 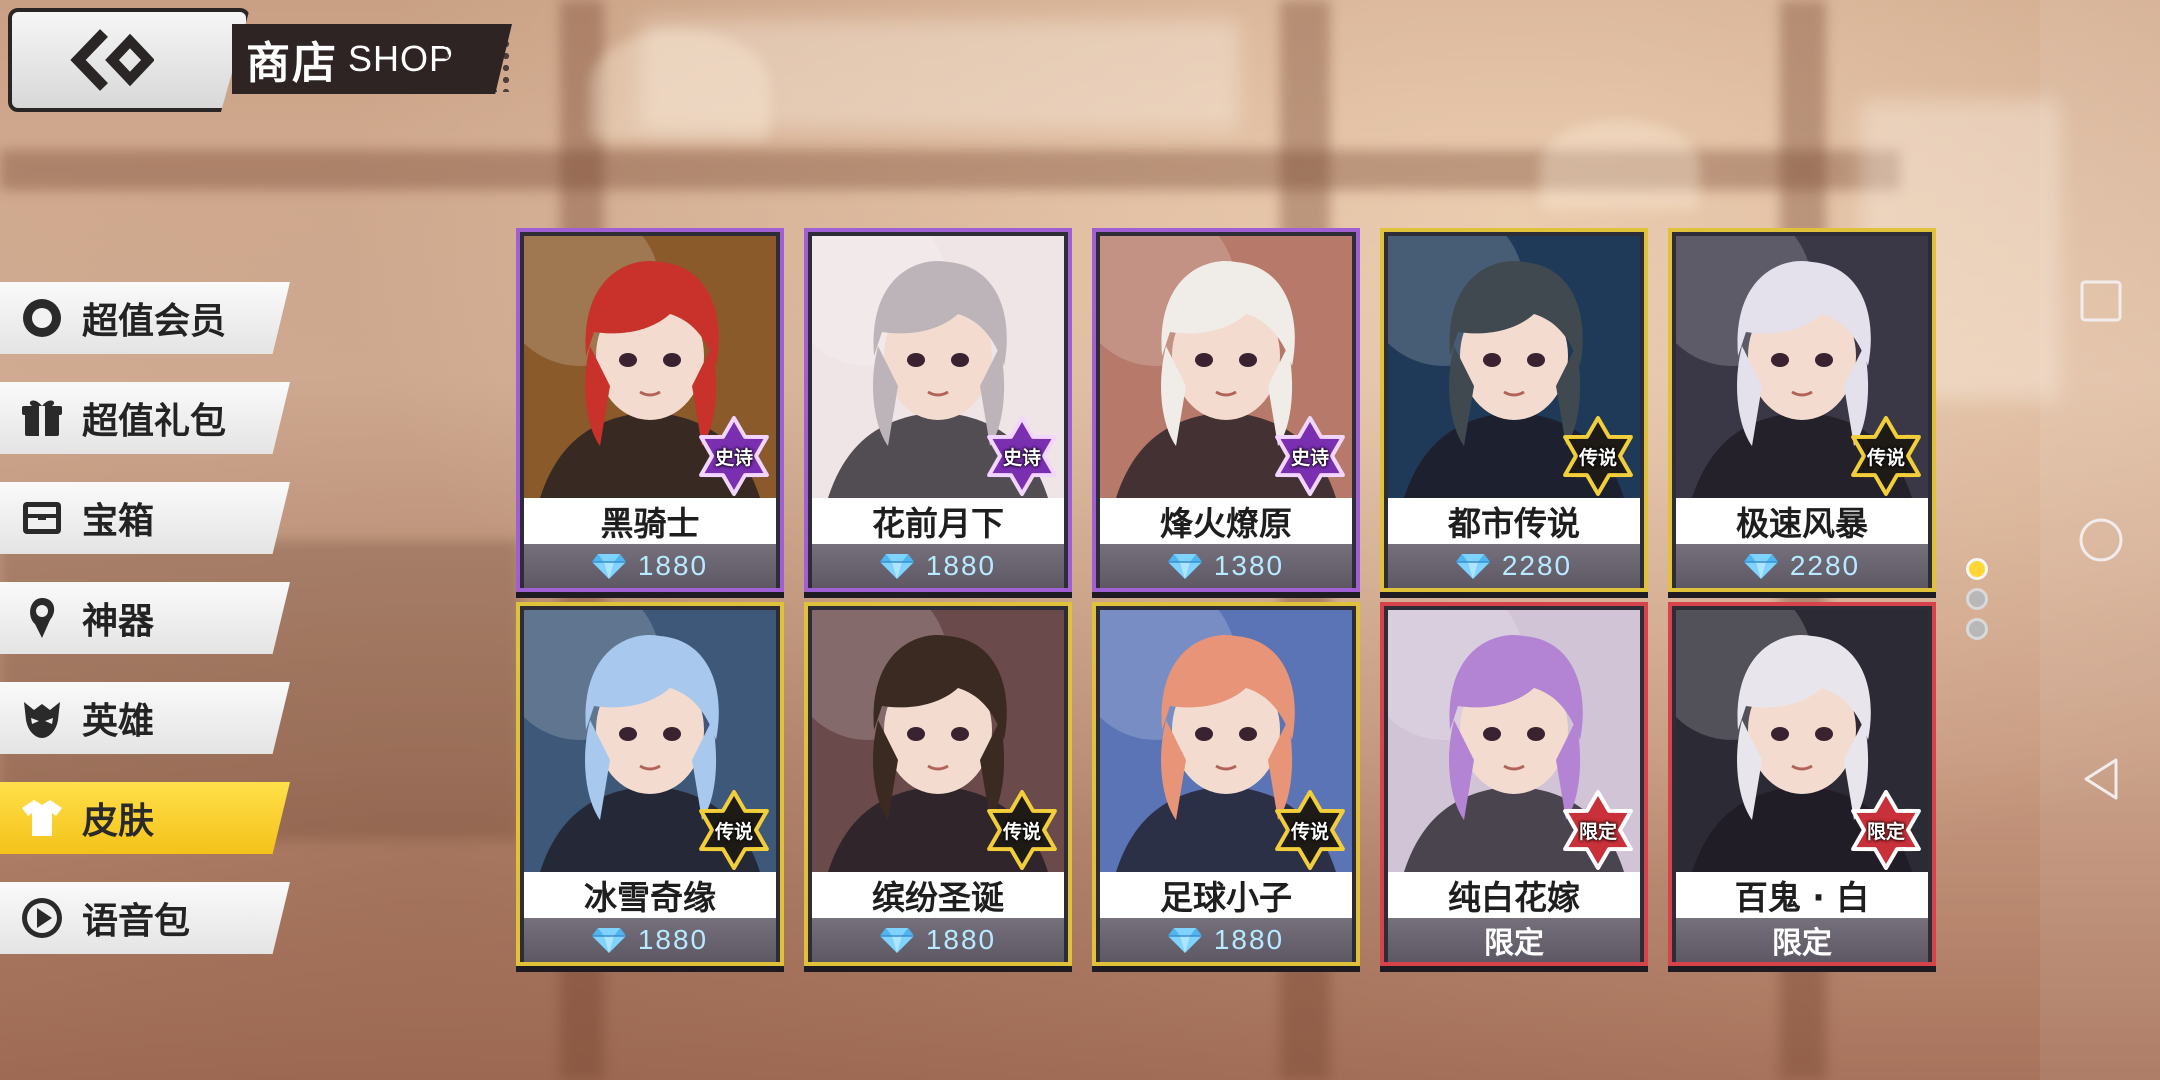 I want to click on skin-card: 史诗黑骑士 1880, so click(x=650, y=410).